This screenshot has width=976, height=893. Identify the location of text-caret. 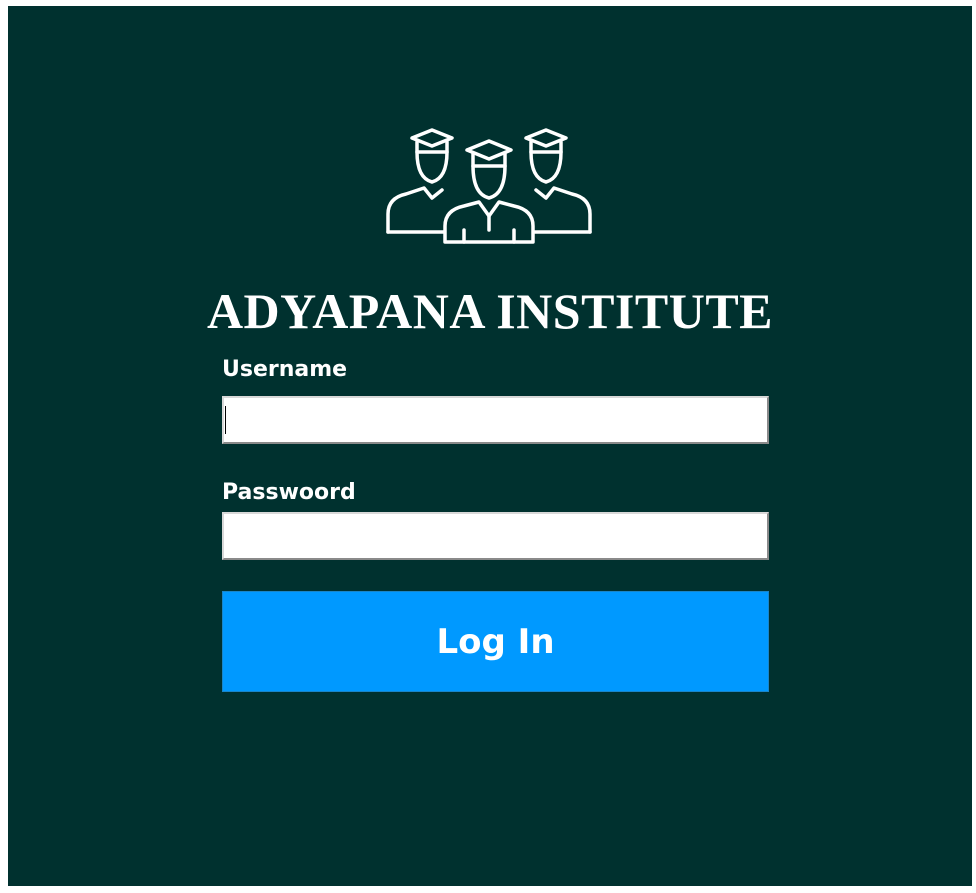
(225, 420).